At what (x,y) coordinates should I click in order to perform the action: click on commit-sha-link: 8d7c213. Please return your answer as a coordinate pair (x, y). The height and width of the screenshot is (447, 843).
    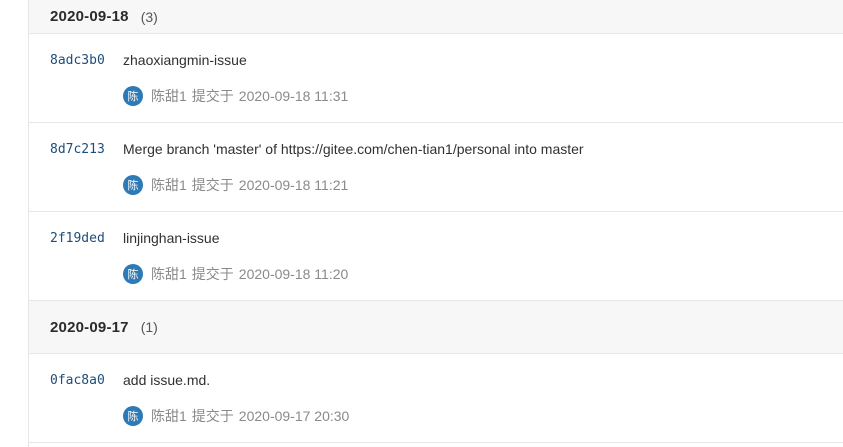
    Looking at the image, I should click on (77, 149).